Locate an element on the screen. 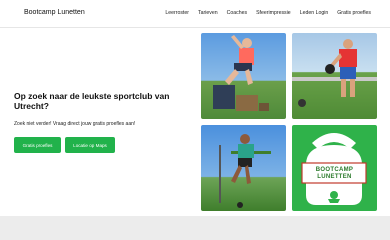 This screenshot has width=390, height=240. logo-text-bootcamp: BOOTCAMP is located at coordinates (334, 170).